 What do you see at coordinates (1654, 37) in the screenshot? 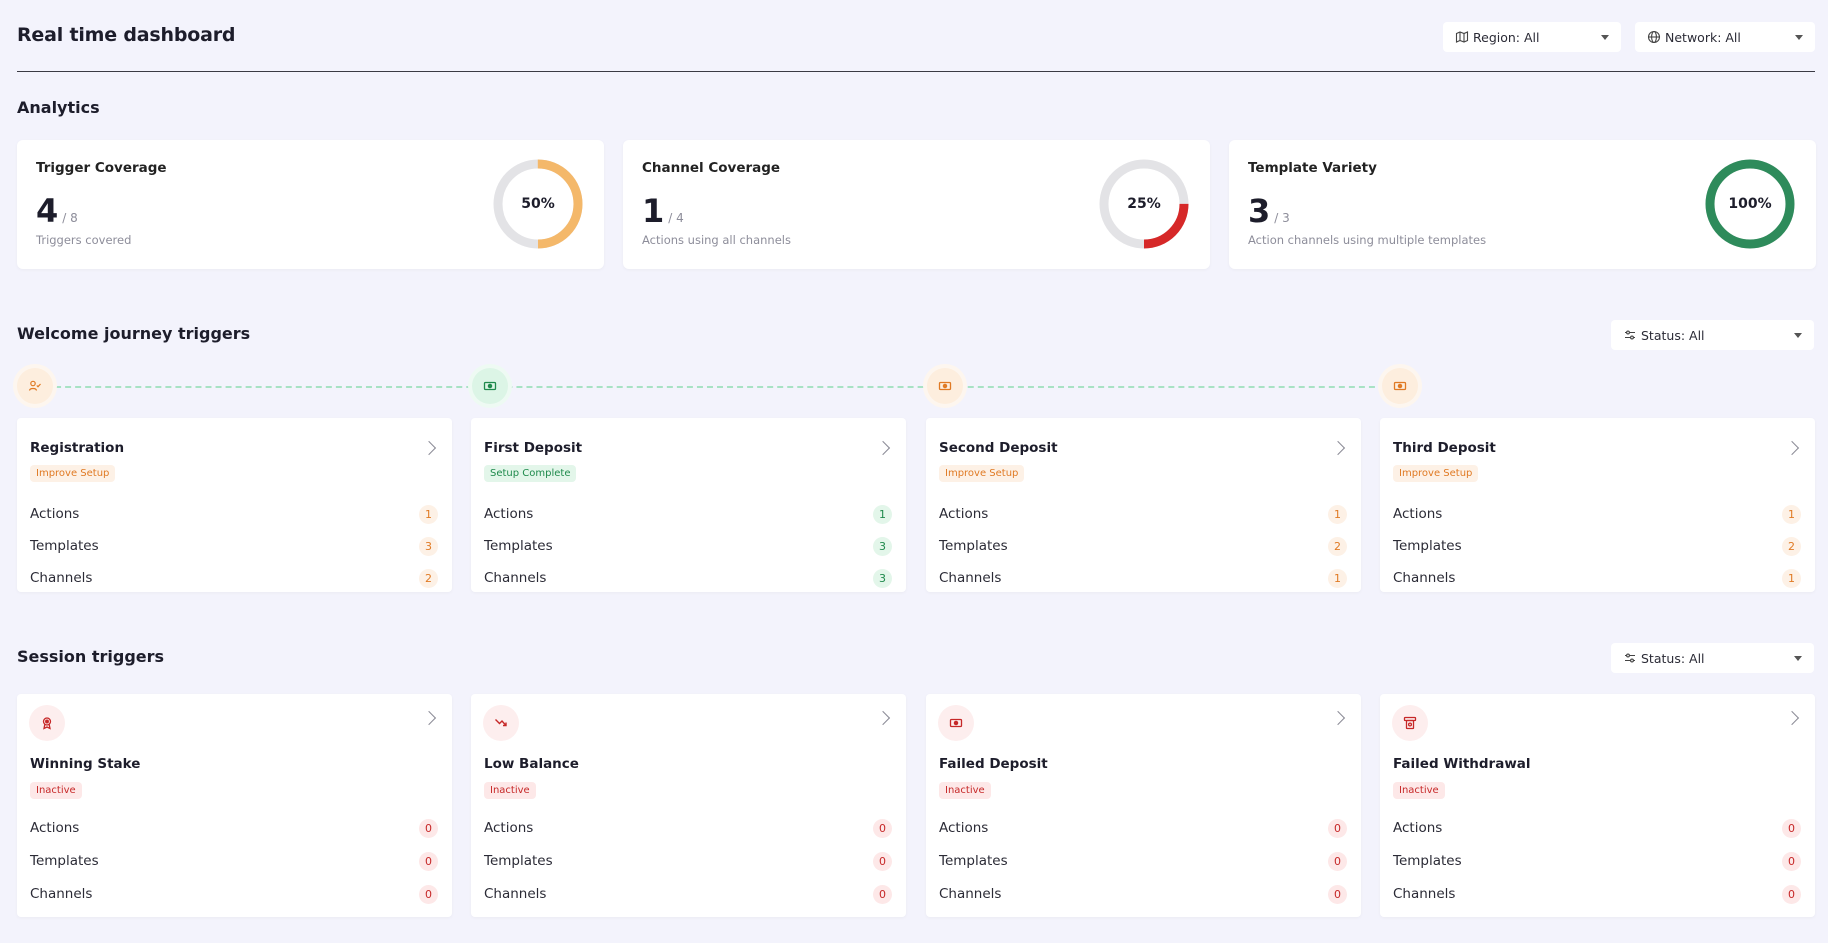
I see `globe-icon` at bounding box center [1654, 37].